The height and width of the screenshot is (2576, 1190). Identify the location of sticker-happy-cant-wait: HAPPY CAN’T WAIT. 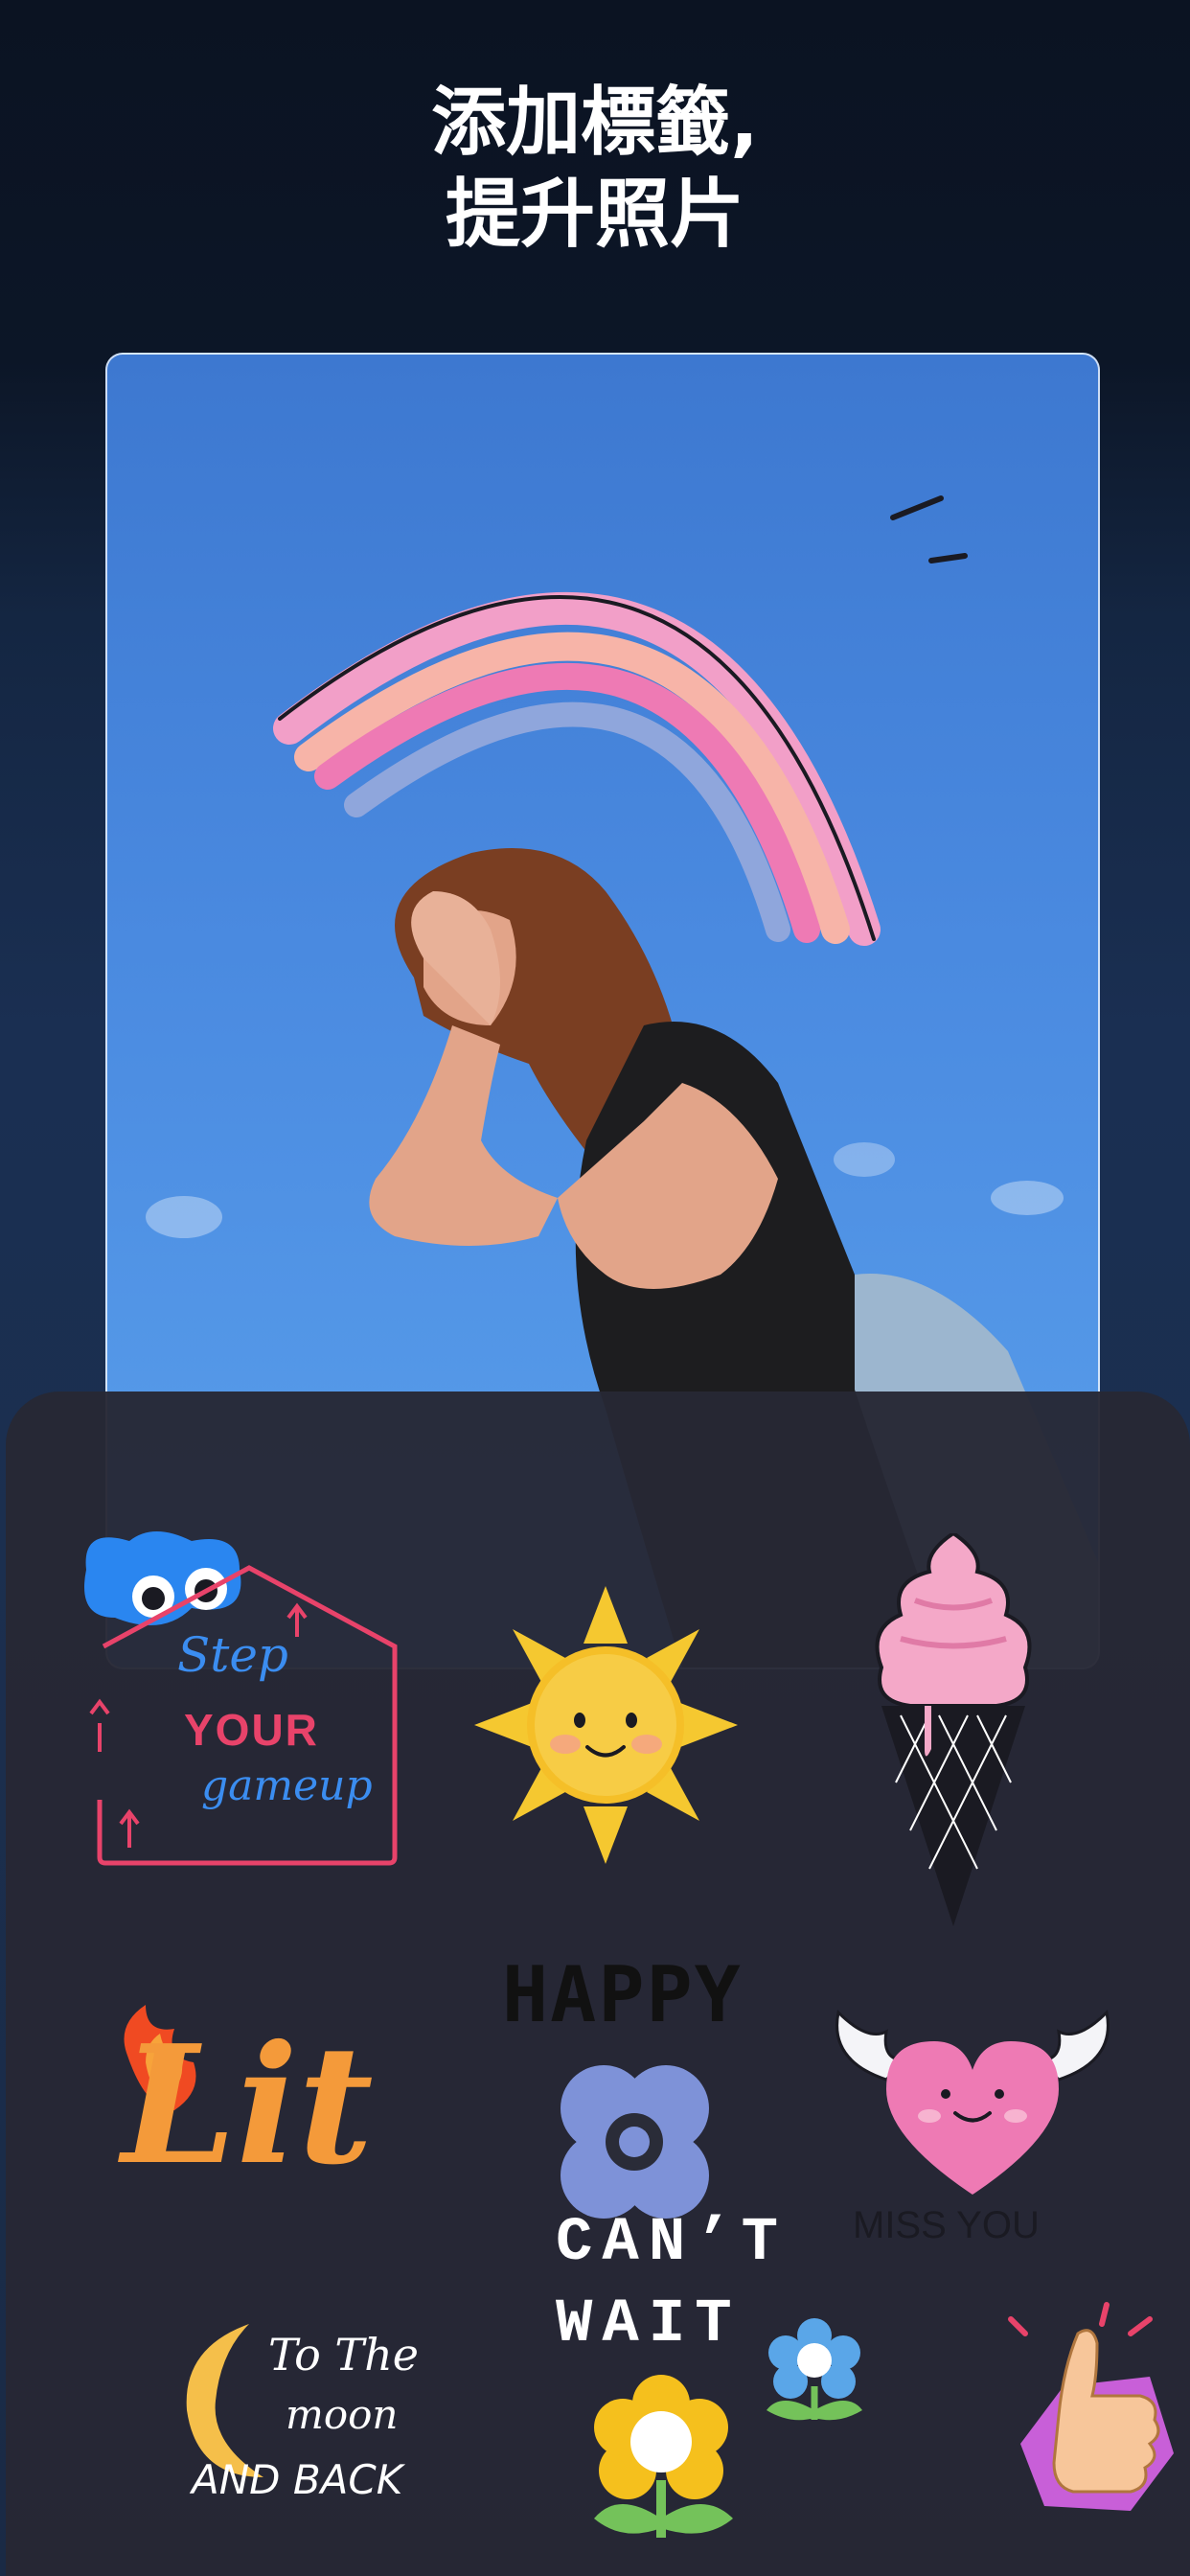
(661, 2161).